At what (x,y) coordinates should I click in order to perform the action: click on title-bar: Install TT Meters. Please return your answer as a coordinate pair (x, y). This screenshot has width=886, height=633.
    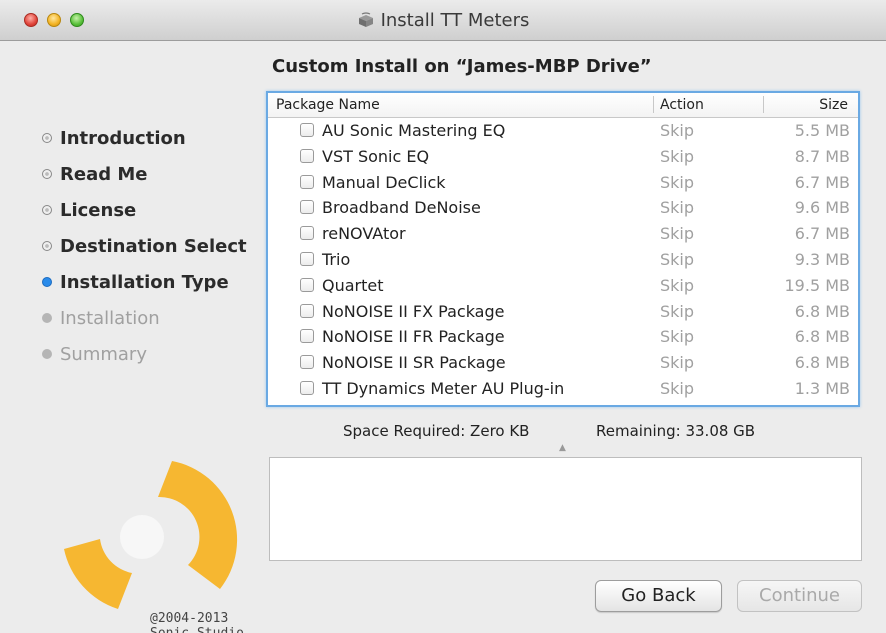
    Looking at the image, I should click on (443, 20).